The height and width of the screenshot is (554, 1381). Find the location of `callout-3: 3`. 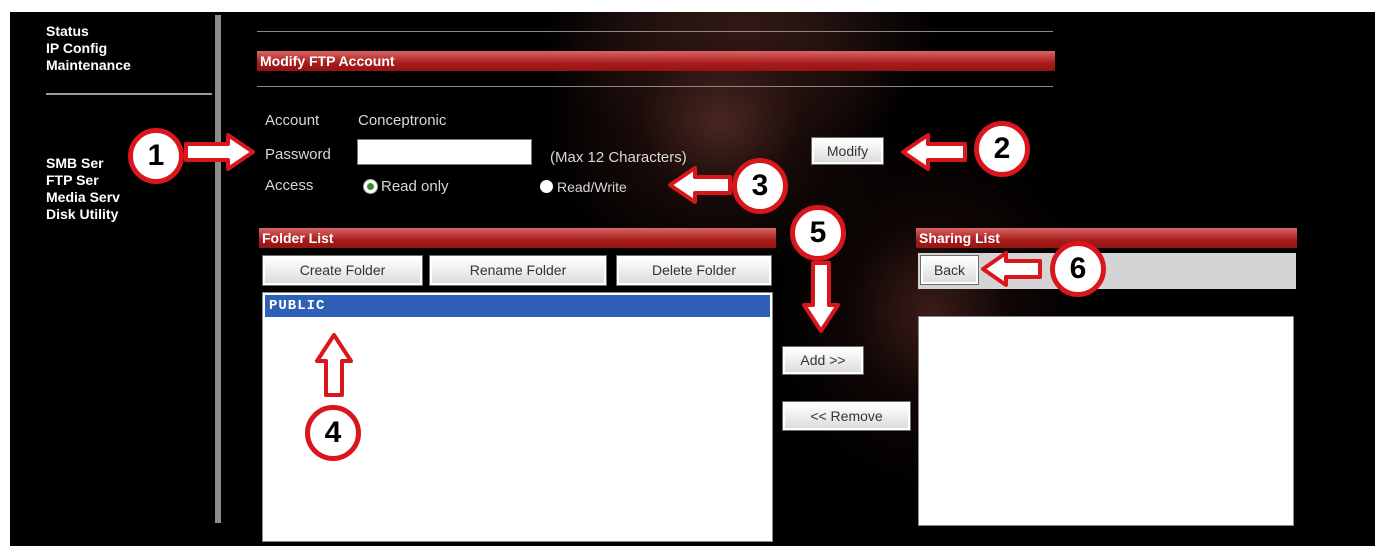

callout-3: 3 is located at coordinates (760, 186).